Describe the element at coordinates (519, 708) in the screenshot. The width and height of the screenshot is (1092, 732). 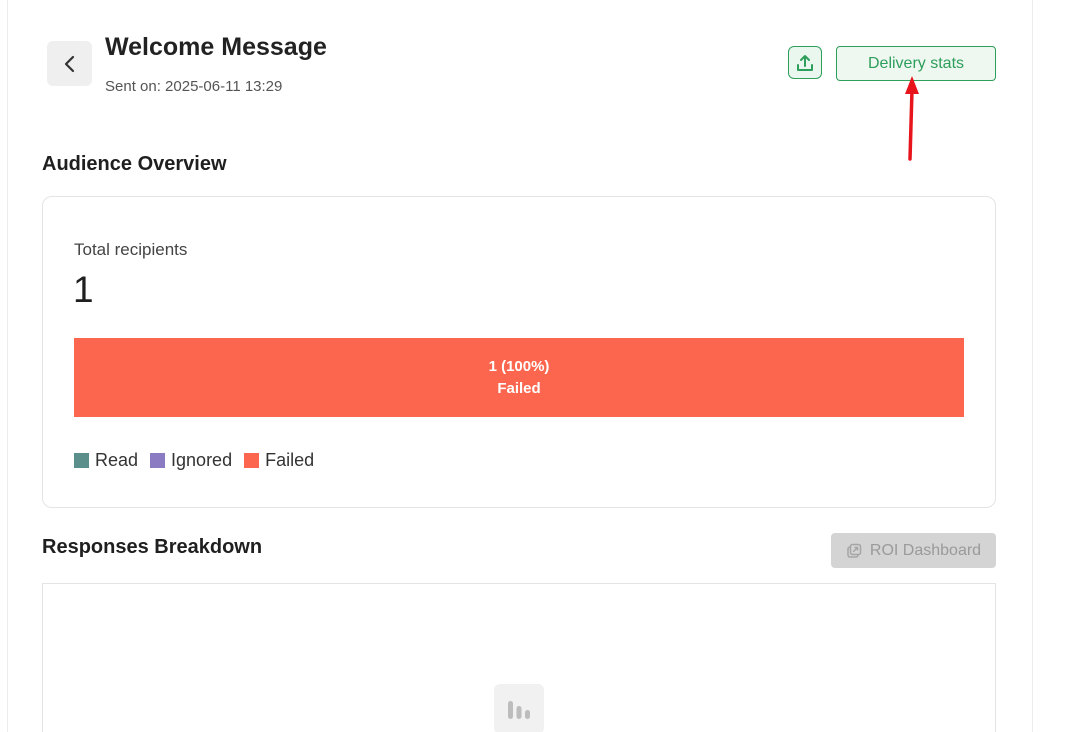
I see `bar-chart-icon` at that location.